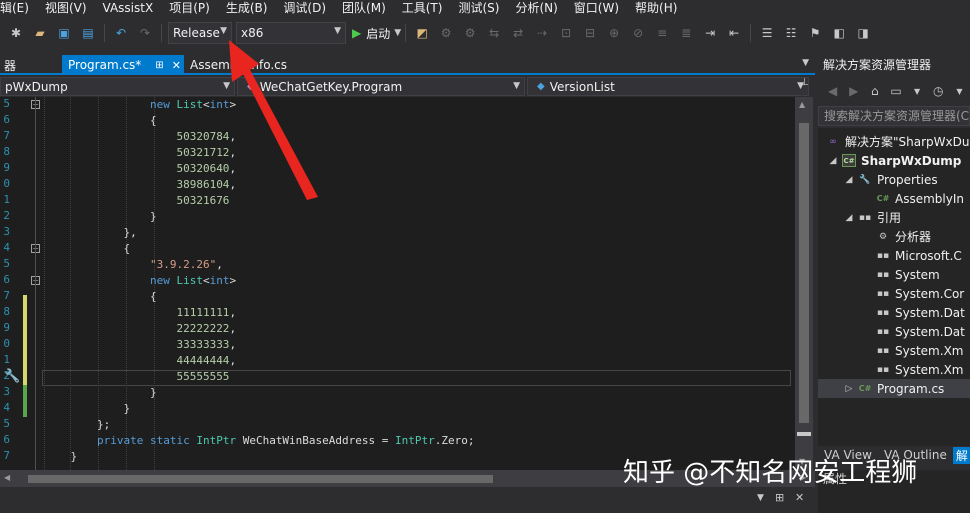 Image resolution: width=970 pixels, height=513 pixels. What do you see at coordinates (767, 33) in the screenshot?
I see `list-icon: ☰` at bounding box center [767, 33].